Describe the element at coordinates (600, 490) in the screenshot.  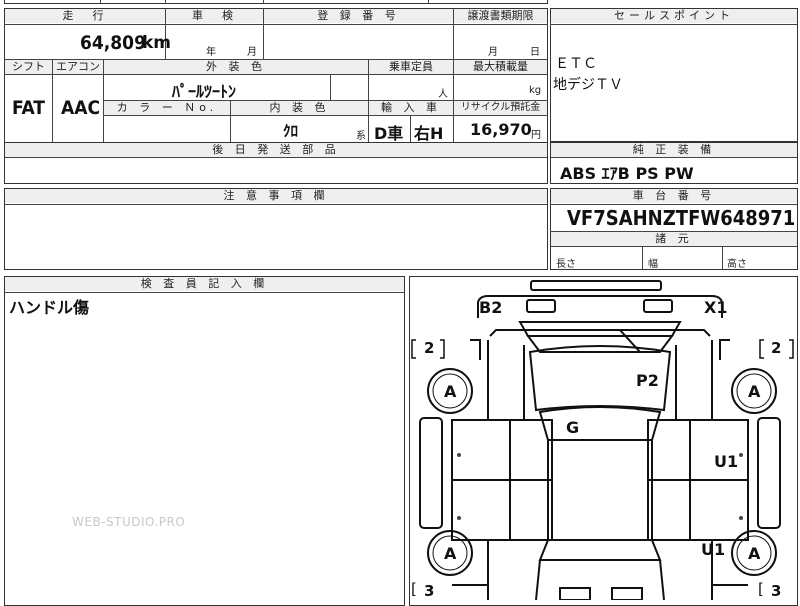
I see `center-body-shape` at that location.